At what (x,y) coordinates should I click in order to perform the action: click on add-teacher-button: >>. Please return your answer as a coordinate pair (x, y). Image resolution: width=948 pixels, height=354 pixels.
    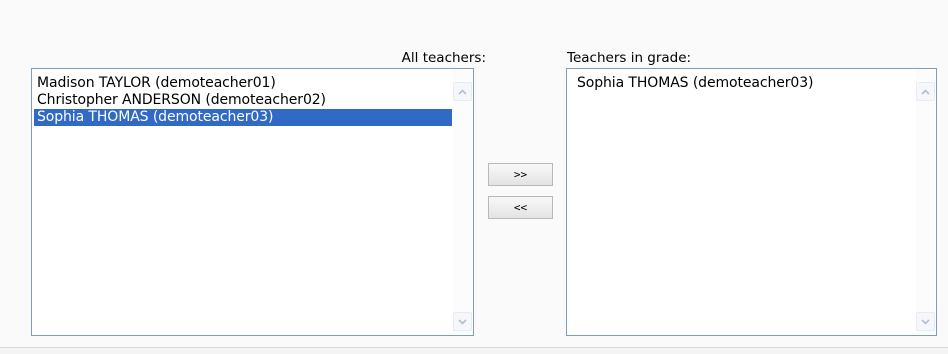
    Looking at the image, I should click on (520, 174).